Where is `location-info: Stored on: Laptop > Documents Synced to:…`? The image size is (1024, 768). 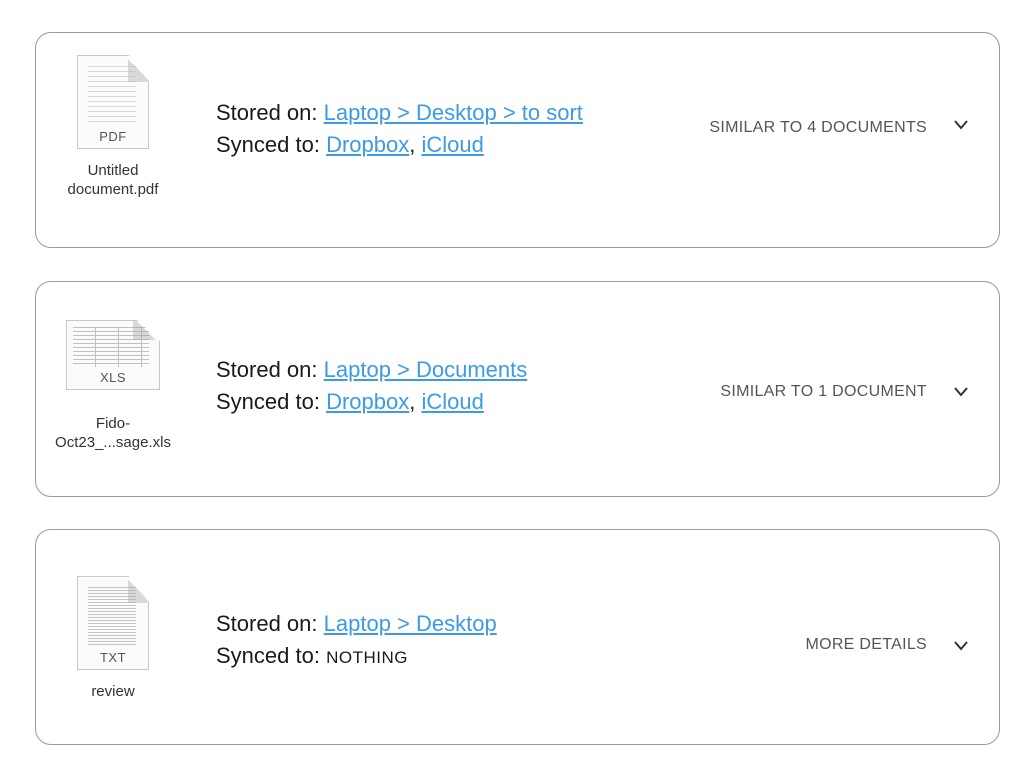 location-info: Stored on: Laptop > Documents Synced to:… is located at coordinates (371, 386).